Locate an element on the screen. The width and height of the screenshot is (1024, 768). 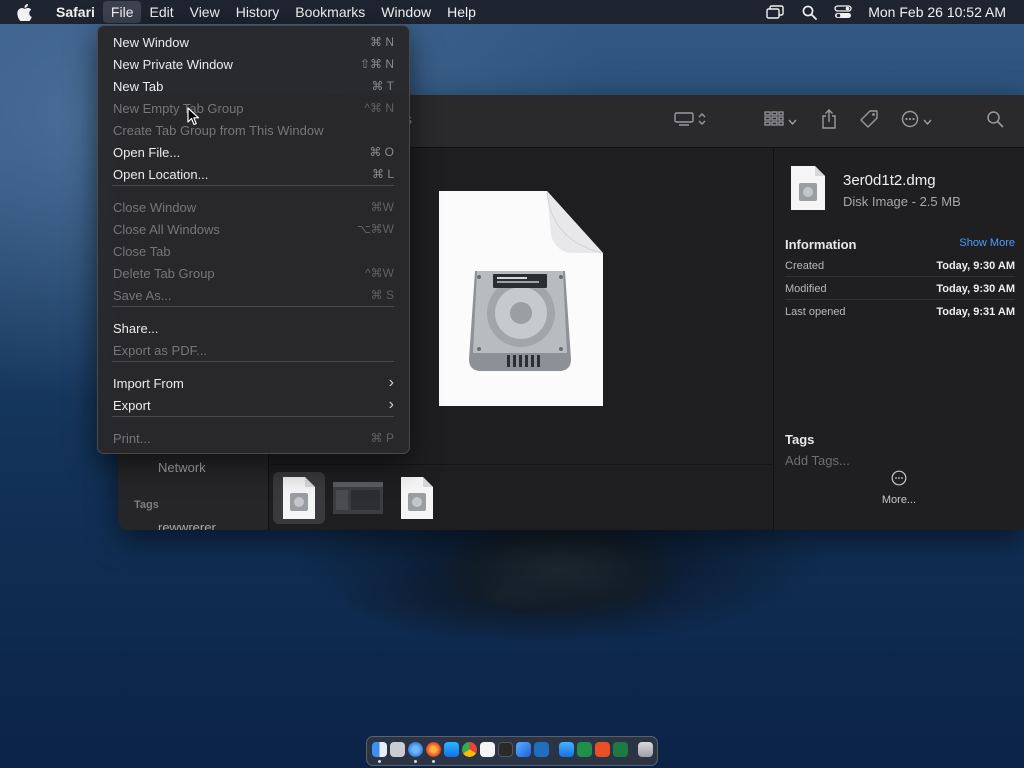
divider is located at coordinates (900, 276).